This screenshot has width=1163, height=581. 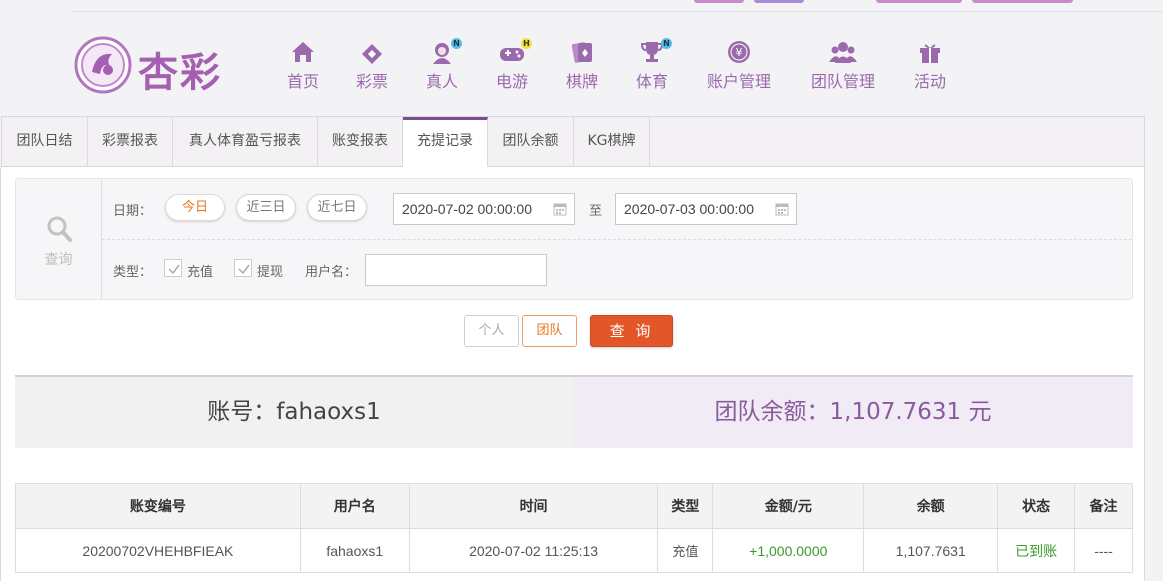 What do you see at coordinates (526, 43) in the screenshot?
I see `badge-hot: H` at bounding box center [526, 43].